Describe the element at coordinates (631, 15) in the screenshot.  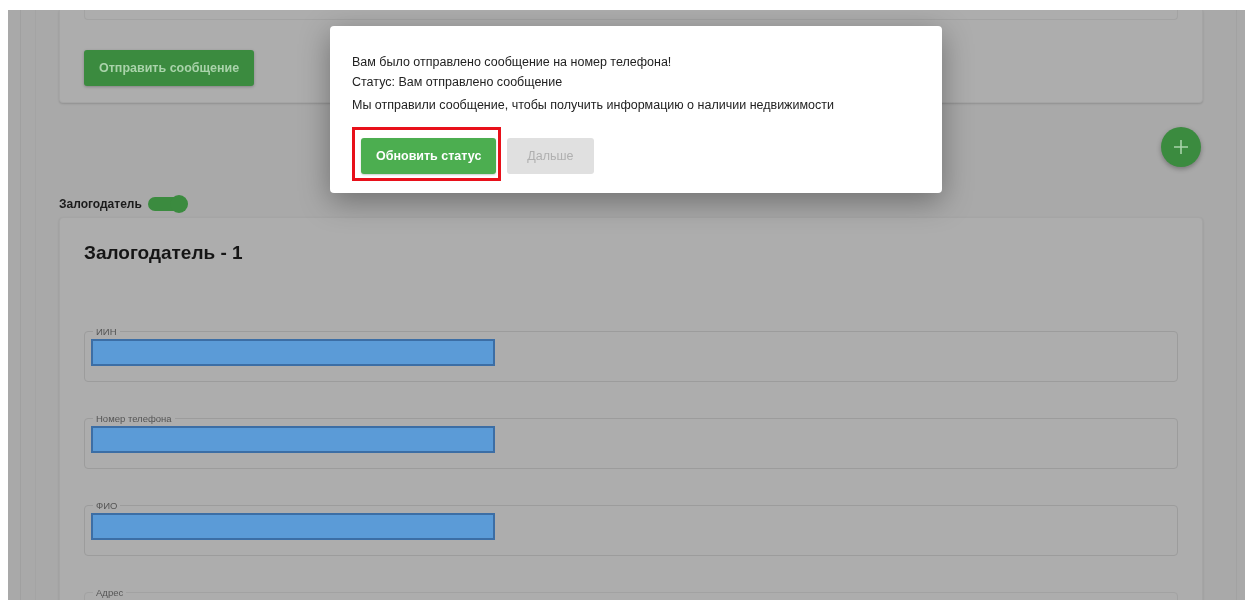
I see `input-field` at that location.